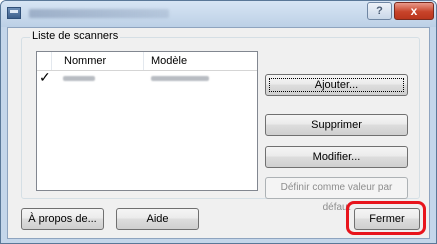 This screenshot has height=244, width=437. What do you see at coordinates (414, 11) in the screenshot?
I see `close-window-button: x` at bounding box center [414, 11].